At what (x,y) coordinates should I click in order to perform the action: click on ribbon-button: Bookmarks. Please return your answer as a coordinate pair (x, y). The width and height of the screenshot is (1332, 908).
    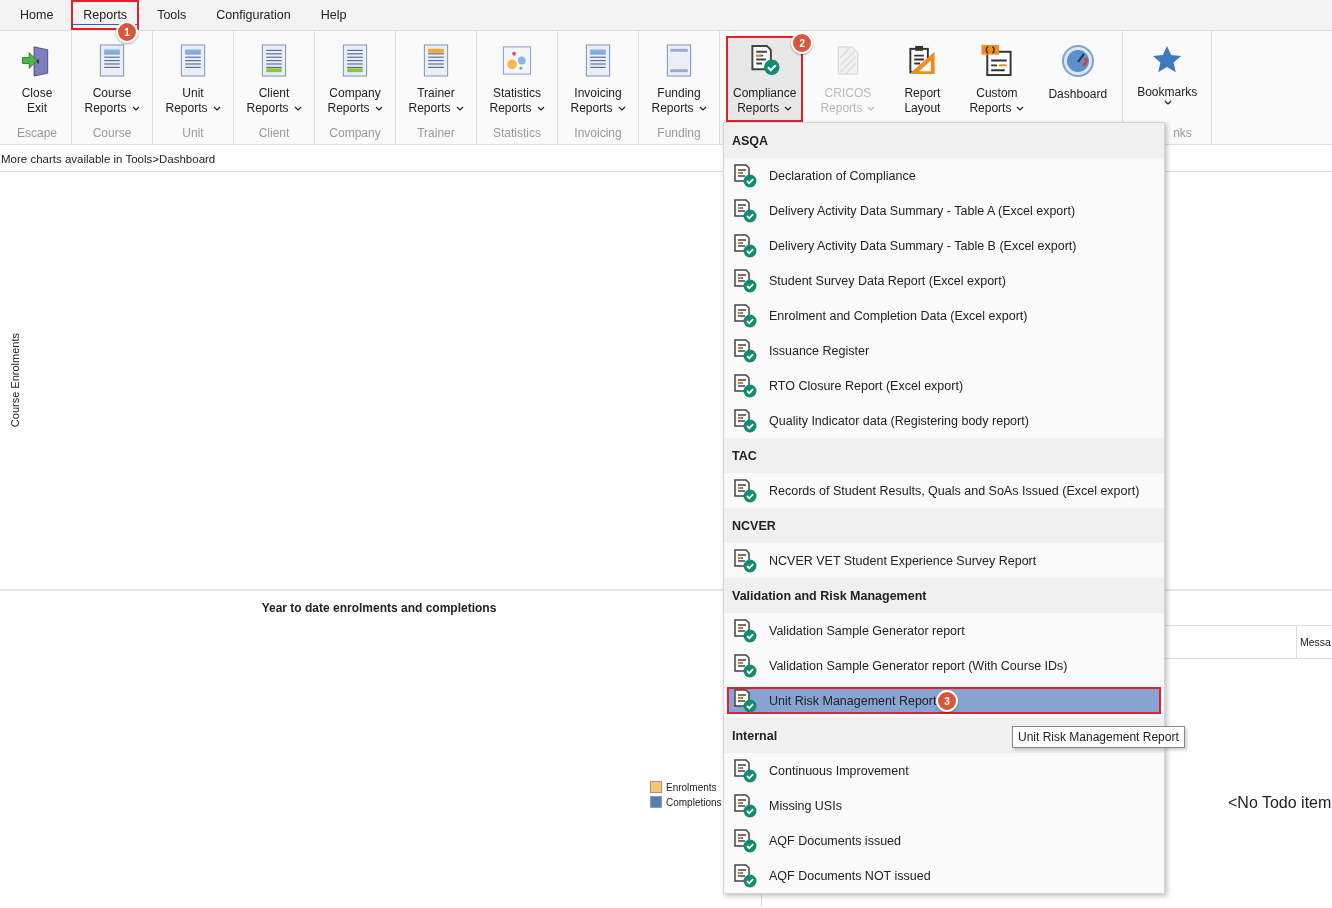
    Looking at the image, I should click on (1167, 79).